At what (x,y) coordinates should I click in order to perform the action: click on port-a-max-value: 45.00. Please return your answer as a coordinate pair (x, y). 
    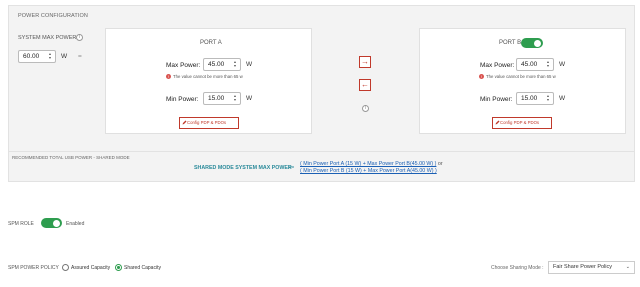
    Looking at the image, I should click on (216, 64).